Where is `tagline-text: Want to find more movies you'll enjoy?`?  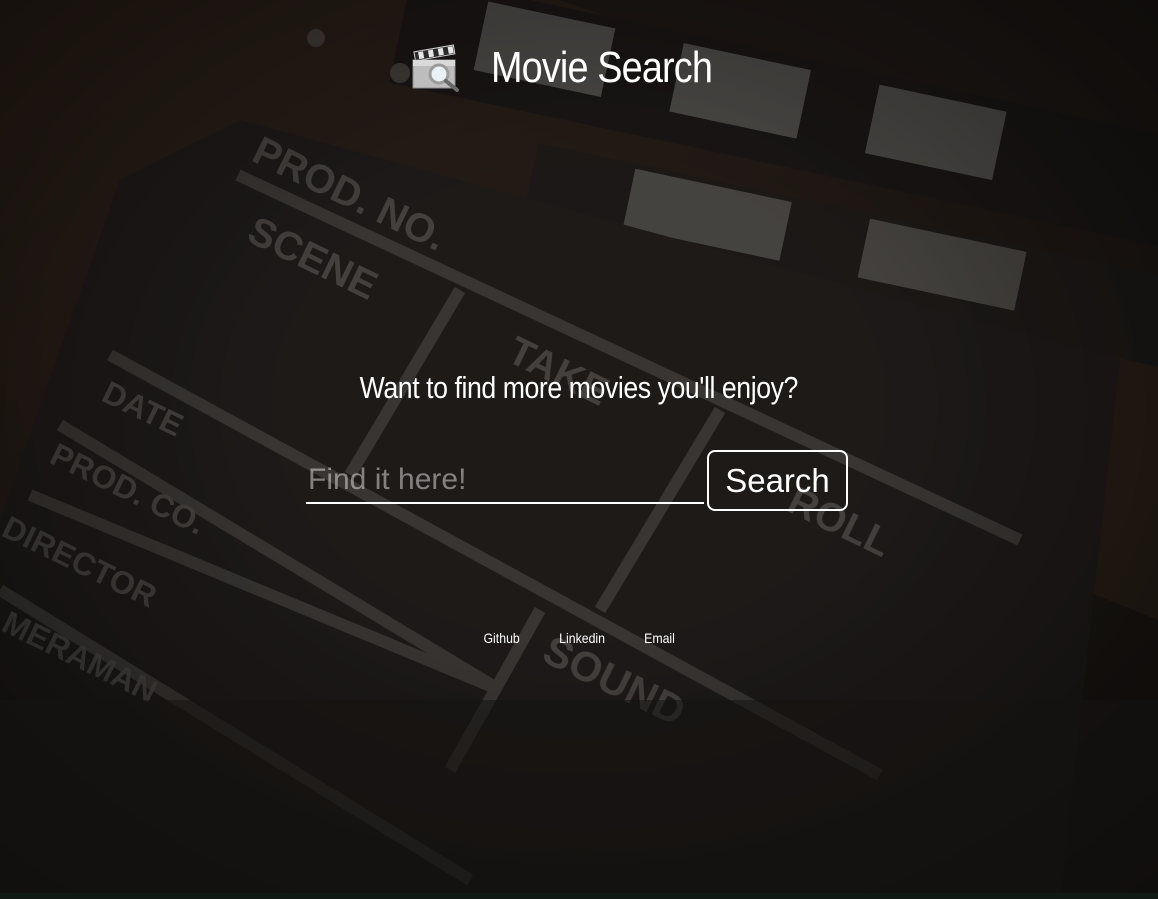
tagline-text: Want to find more movies you'll enjoy? is located at coordinates (579, 387).